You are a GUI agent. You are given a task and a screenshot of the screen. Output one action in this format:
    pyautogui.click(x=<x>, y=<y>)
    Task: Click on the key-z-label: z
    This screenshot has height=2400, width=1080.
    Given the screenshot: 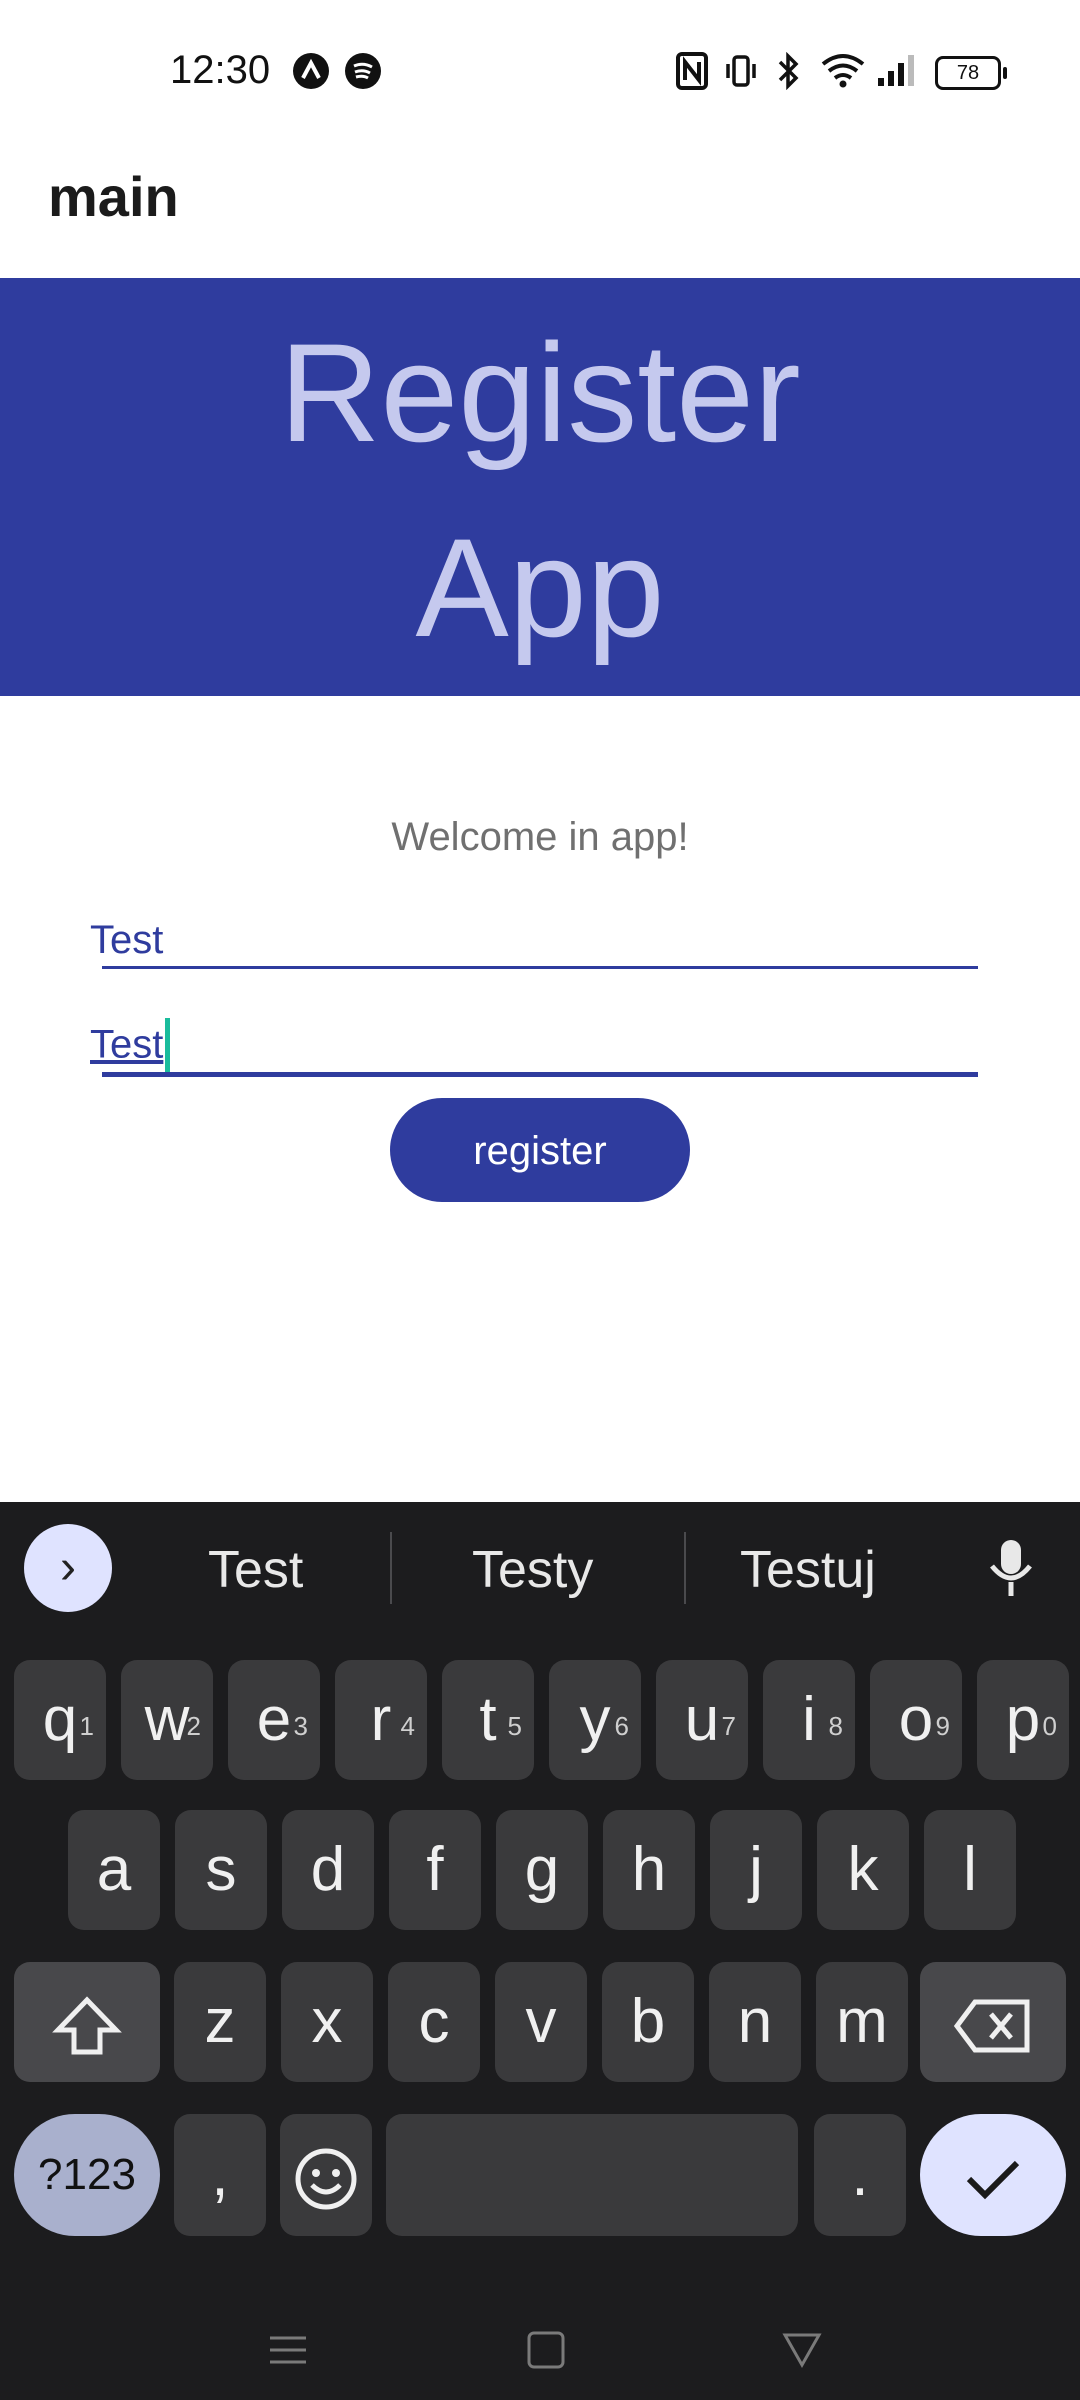 What is the action you would take?
    pyautogui.click(x=220, y=2021)
    